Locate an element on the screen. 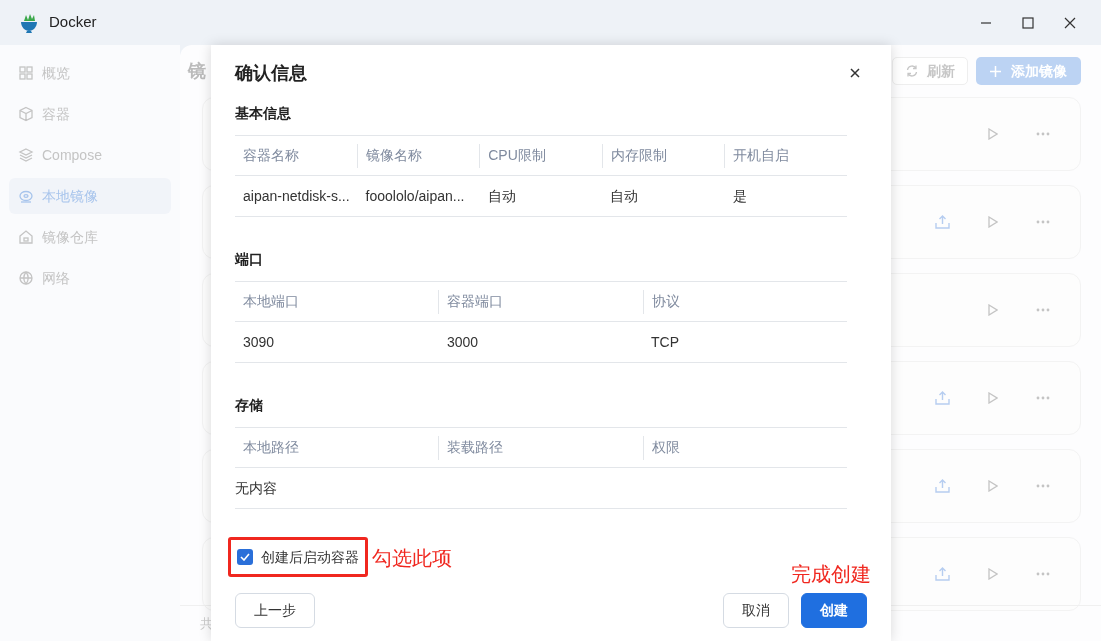  layers-icon is located at coordinates (26, 155).